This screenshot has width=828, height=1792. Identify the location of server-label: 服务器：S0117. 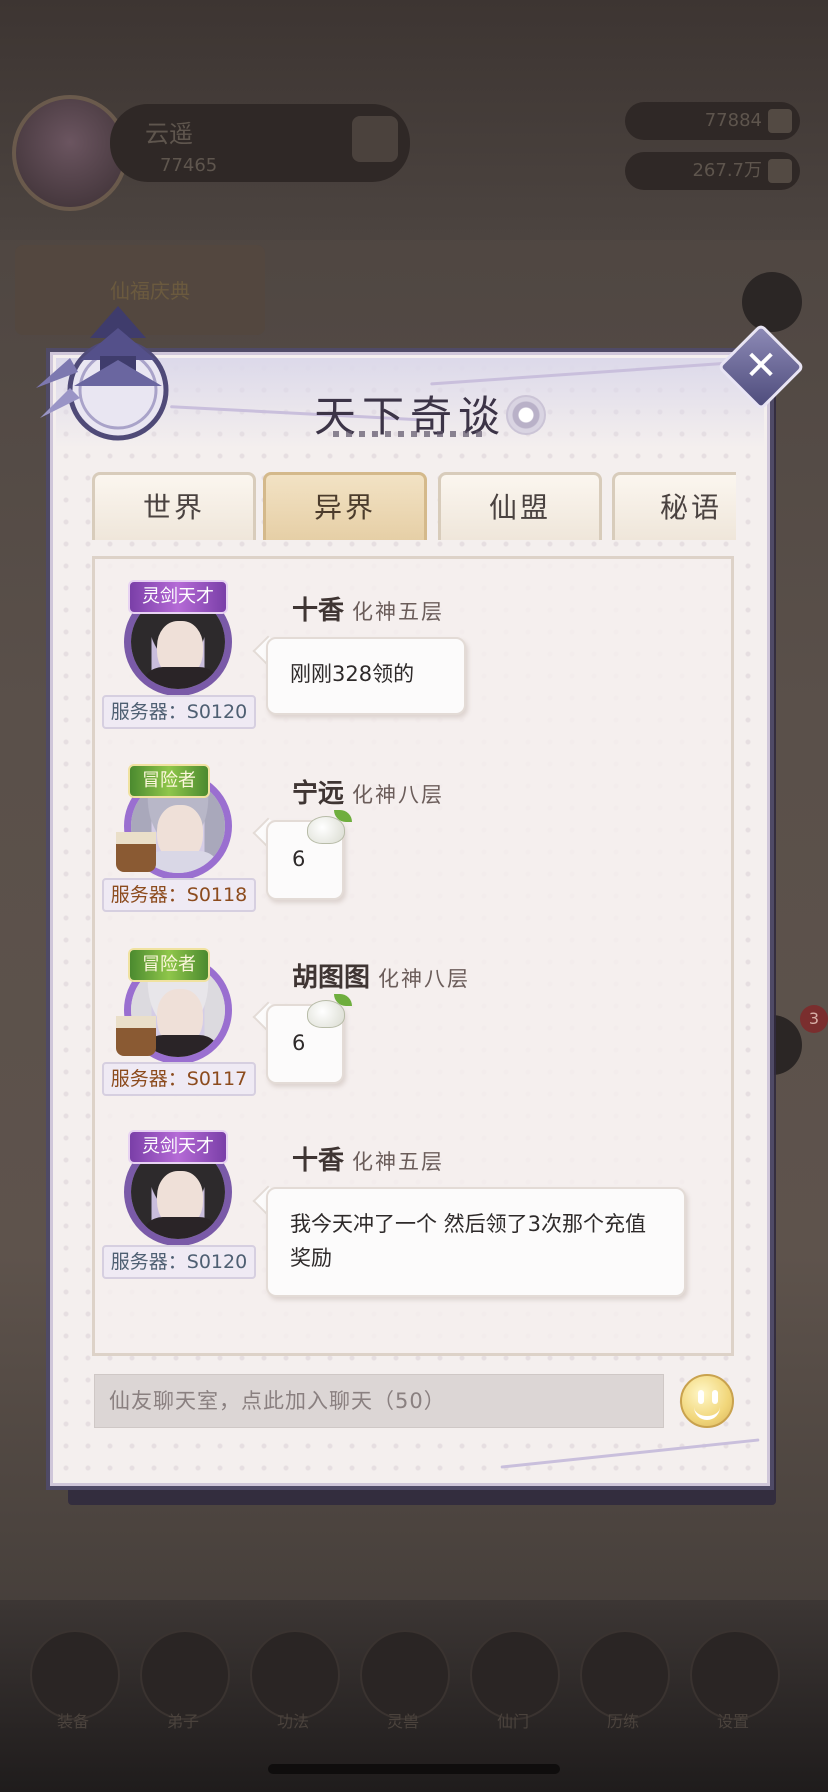
(179, 1079).